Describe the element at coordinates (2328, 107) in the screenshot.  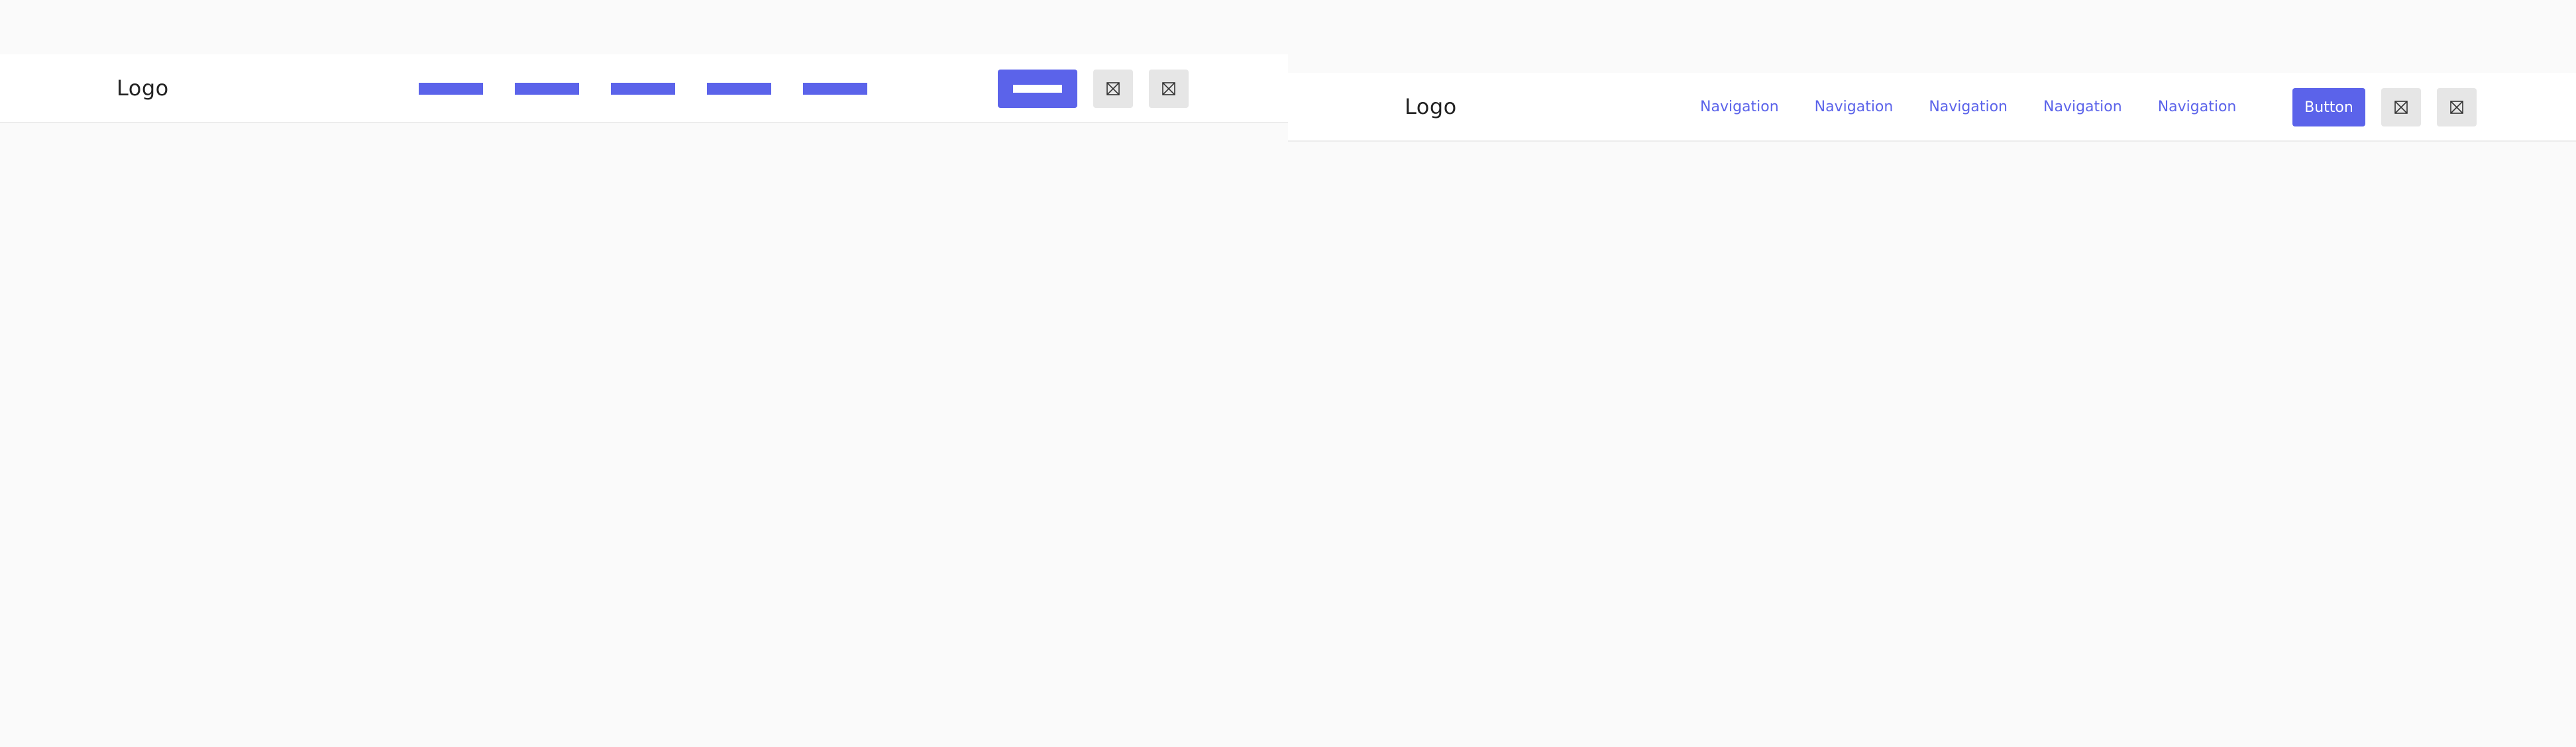
I see `primary-button: Button` at that location.